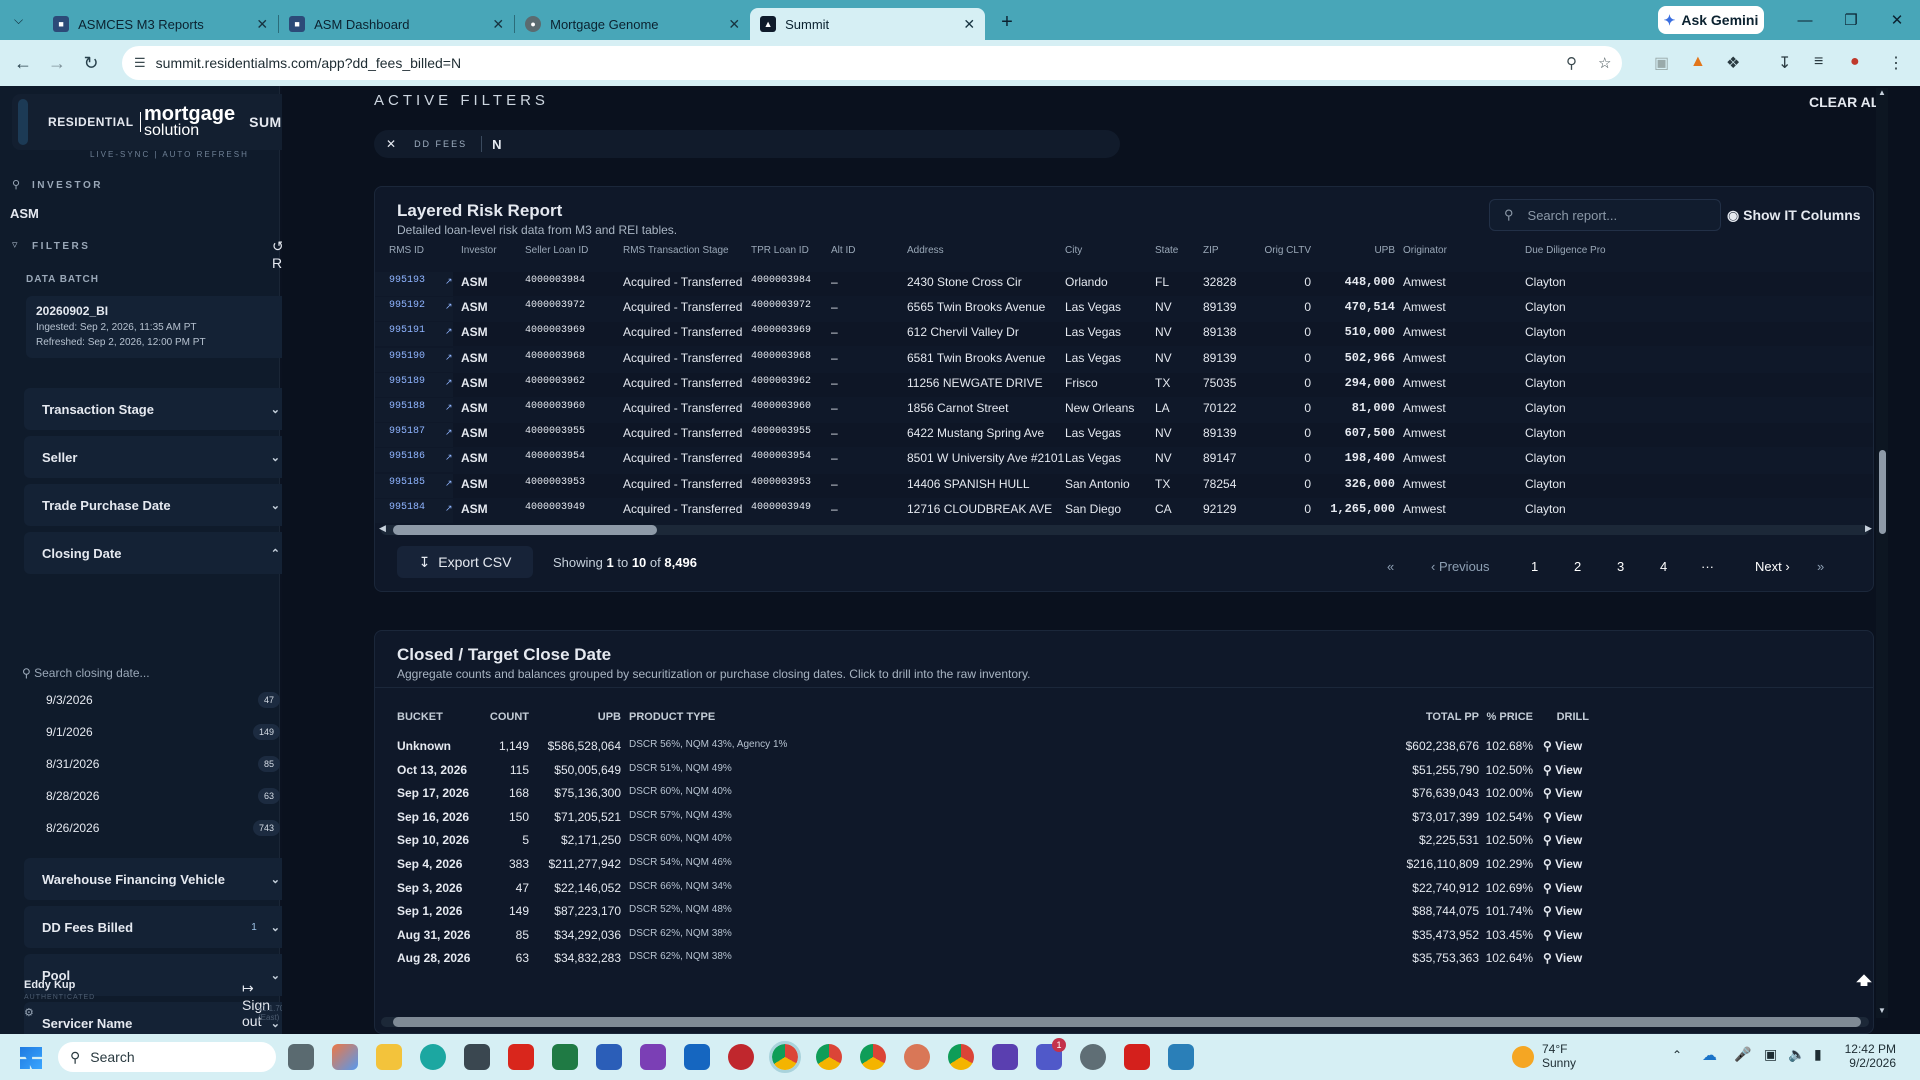 This screenshot has width=1920, height=1080. I want to click on file-explorer-icon, so click(389, 1057).